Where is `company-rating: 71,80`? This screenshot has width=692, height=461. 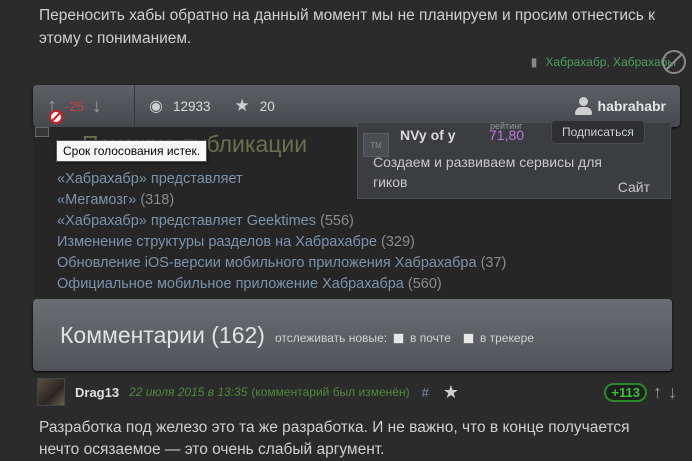
company-rating: 71,80 is located at coordinates (507, 135).